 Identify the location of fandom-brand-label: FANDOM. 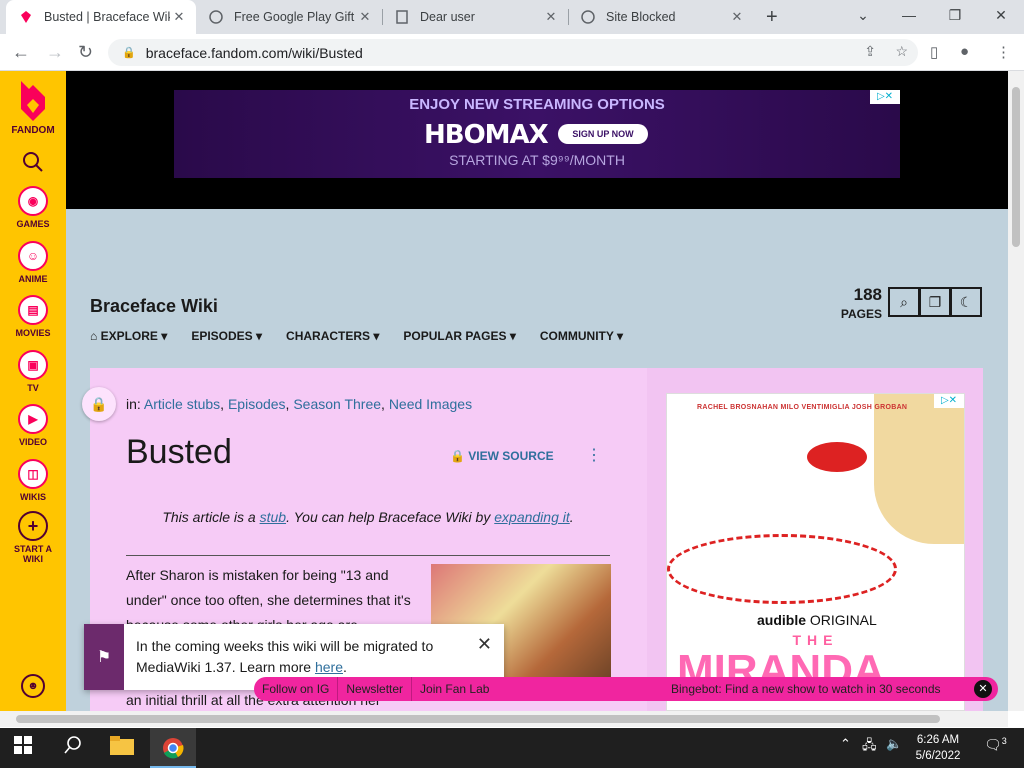
(33, 130).